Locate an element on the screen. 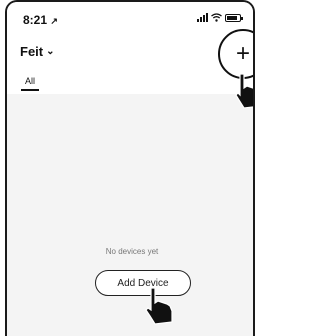 This screenshot has width=320, height=336. status-time-text: 8:21 is located at coordinates (35, 20).